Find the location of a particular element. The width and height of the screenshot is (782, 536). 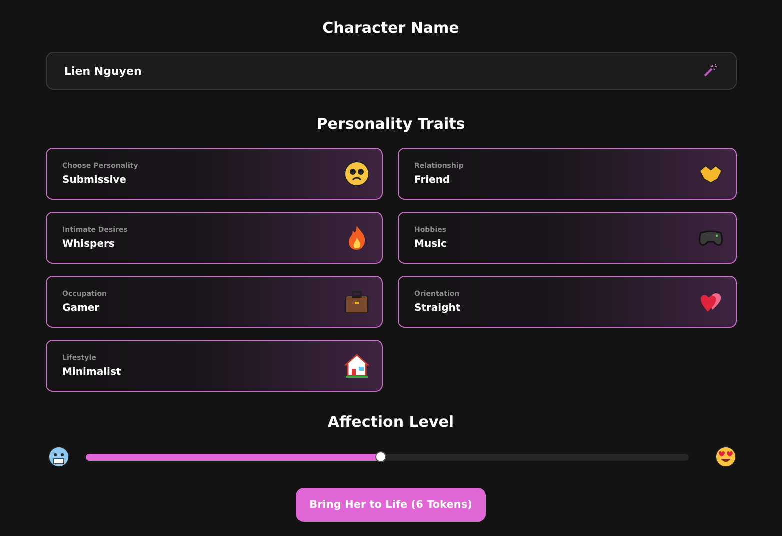

section-heading: Personality Traits is located at coordinates (391, 124).